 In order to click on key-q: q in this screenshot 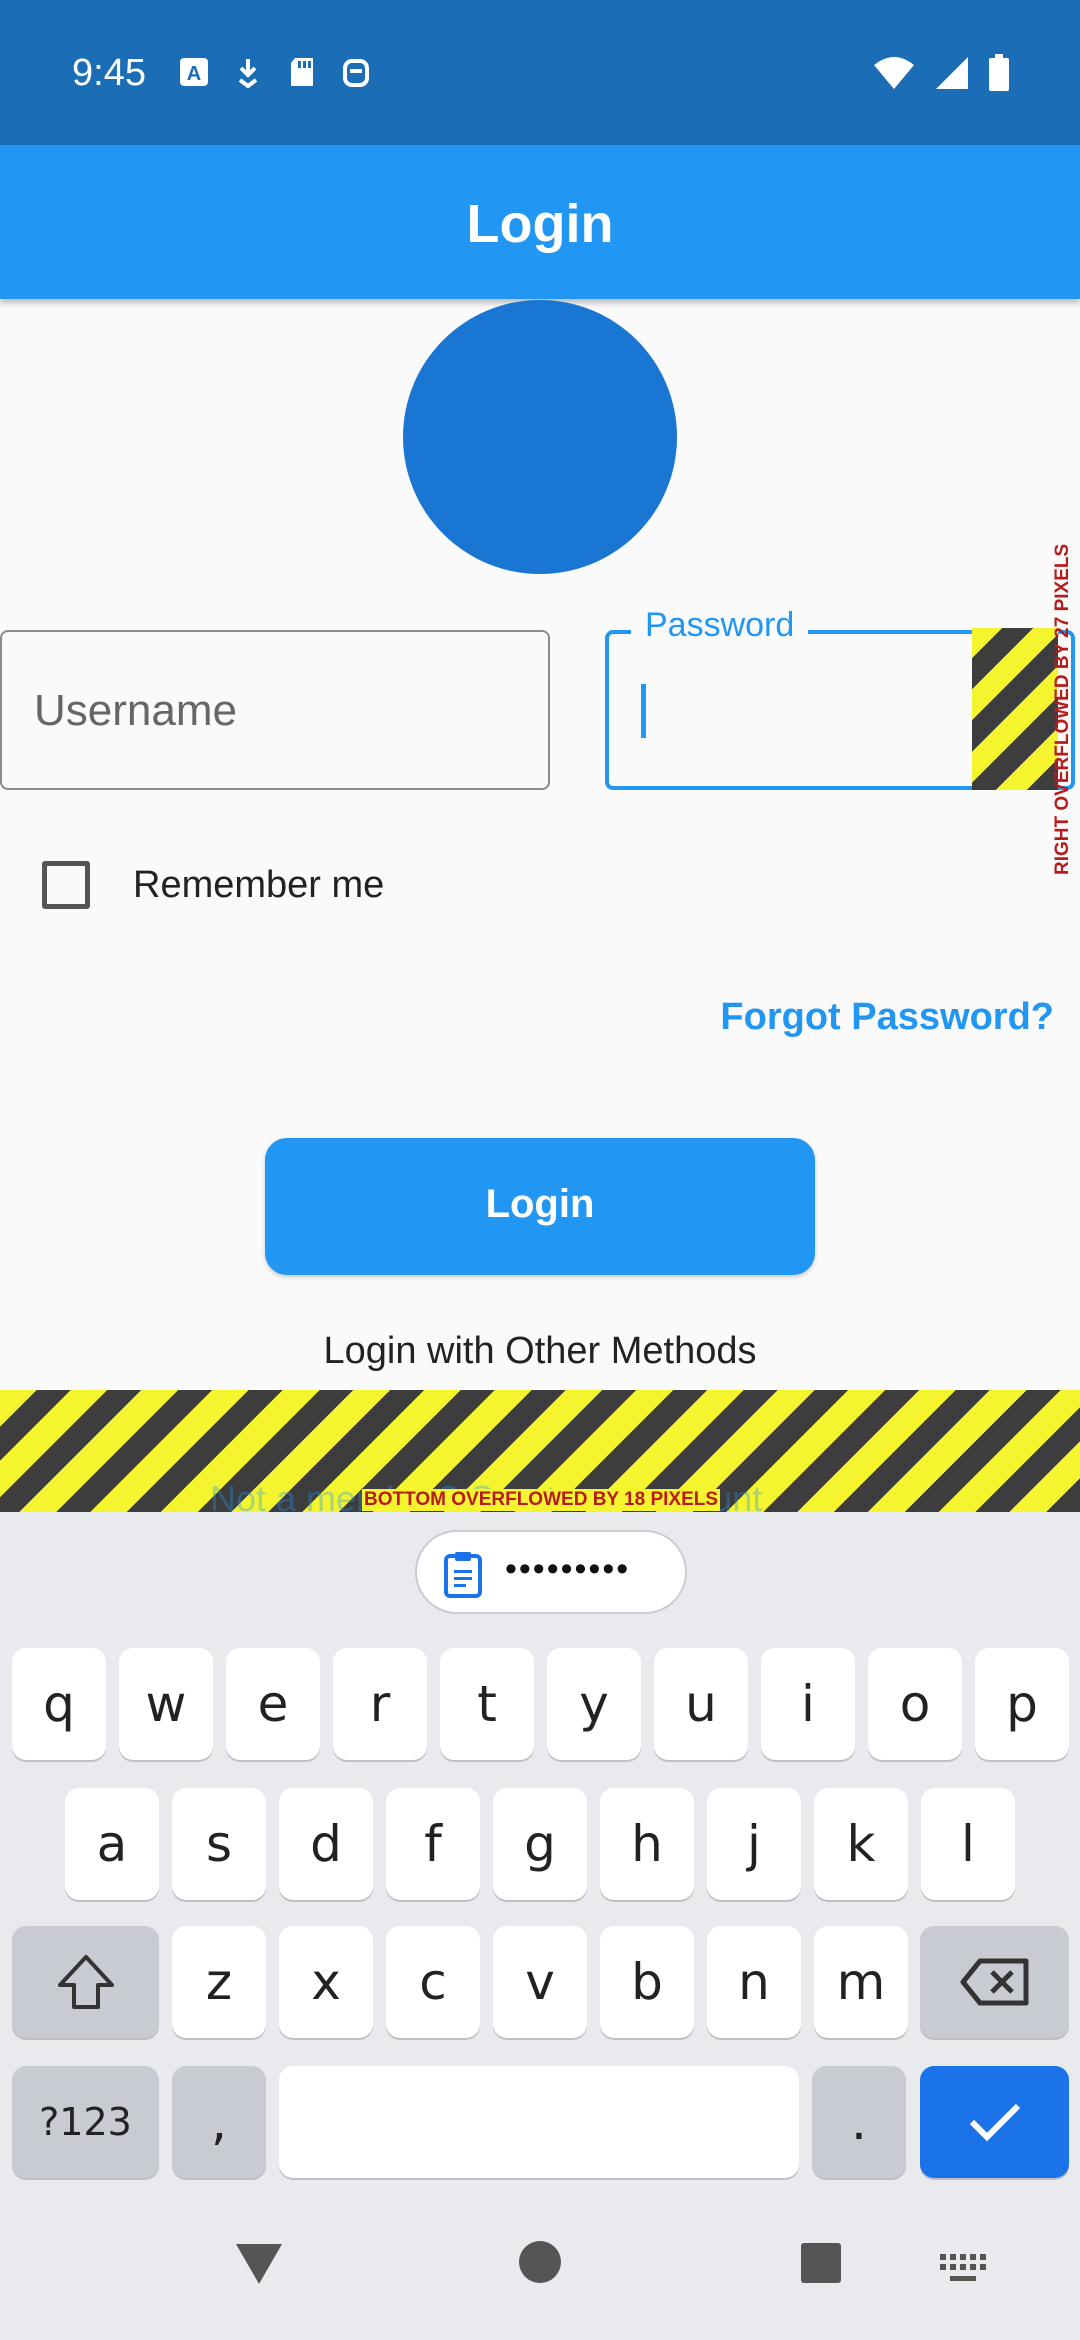, I will do `click(59, 1704)`.